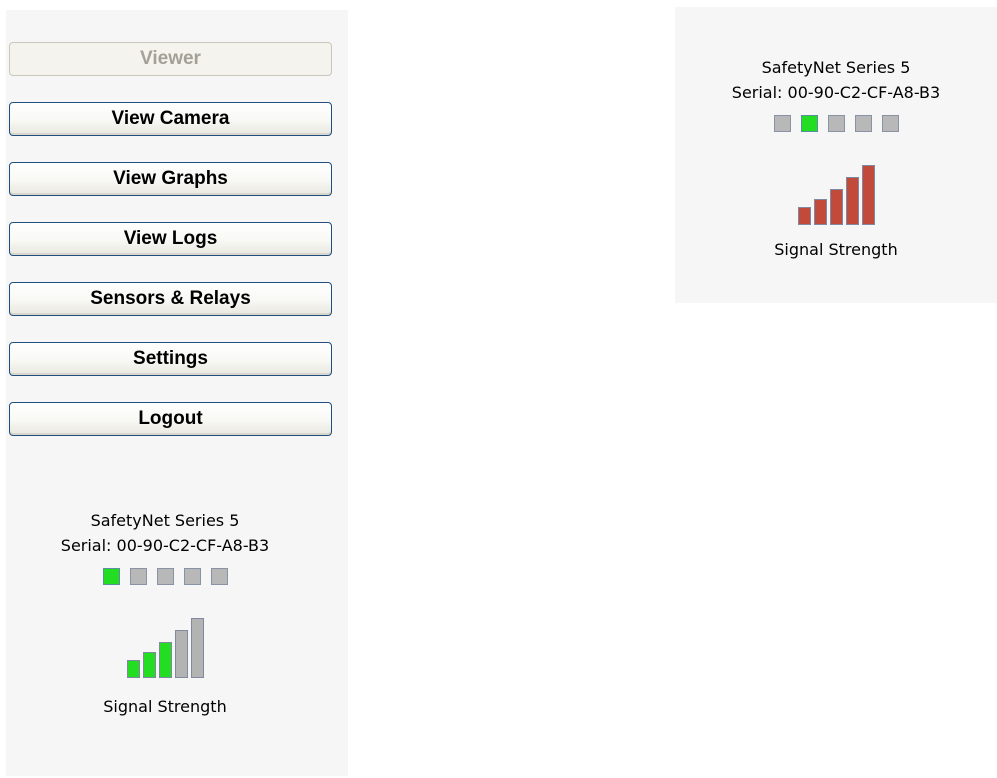 Image resolution: width=997 pixels, height=778 pixels. Describe the element at coordinates (170, 419) in the screenshot. I see `logout-button: Logout` at that location.